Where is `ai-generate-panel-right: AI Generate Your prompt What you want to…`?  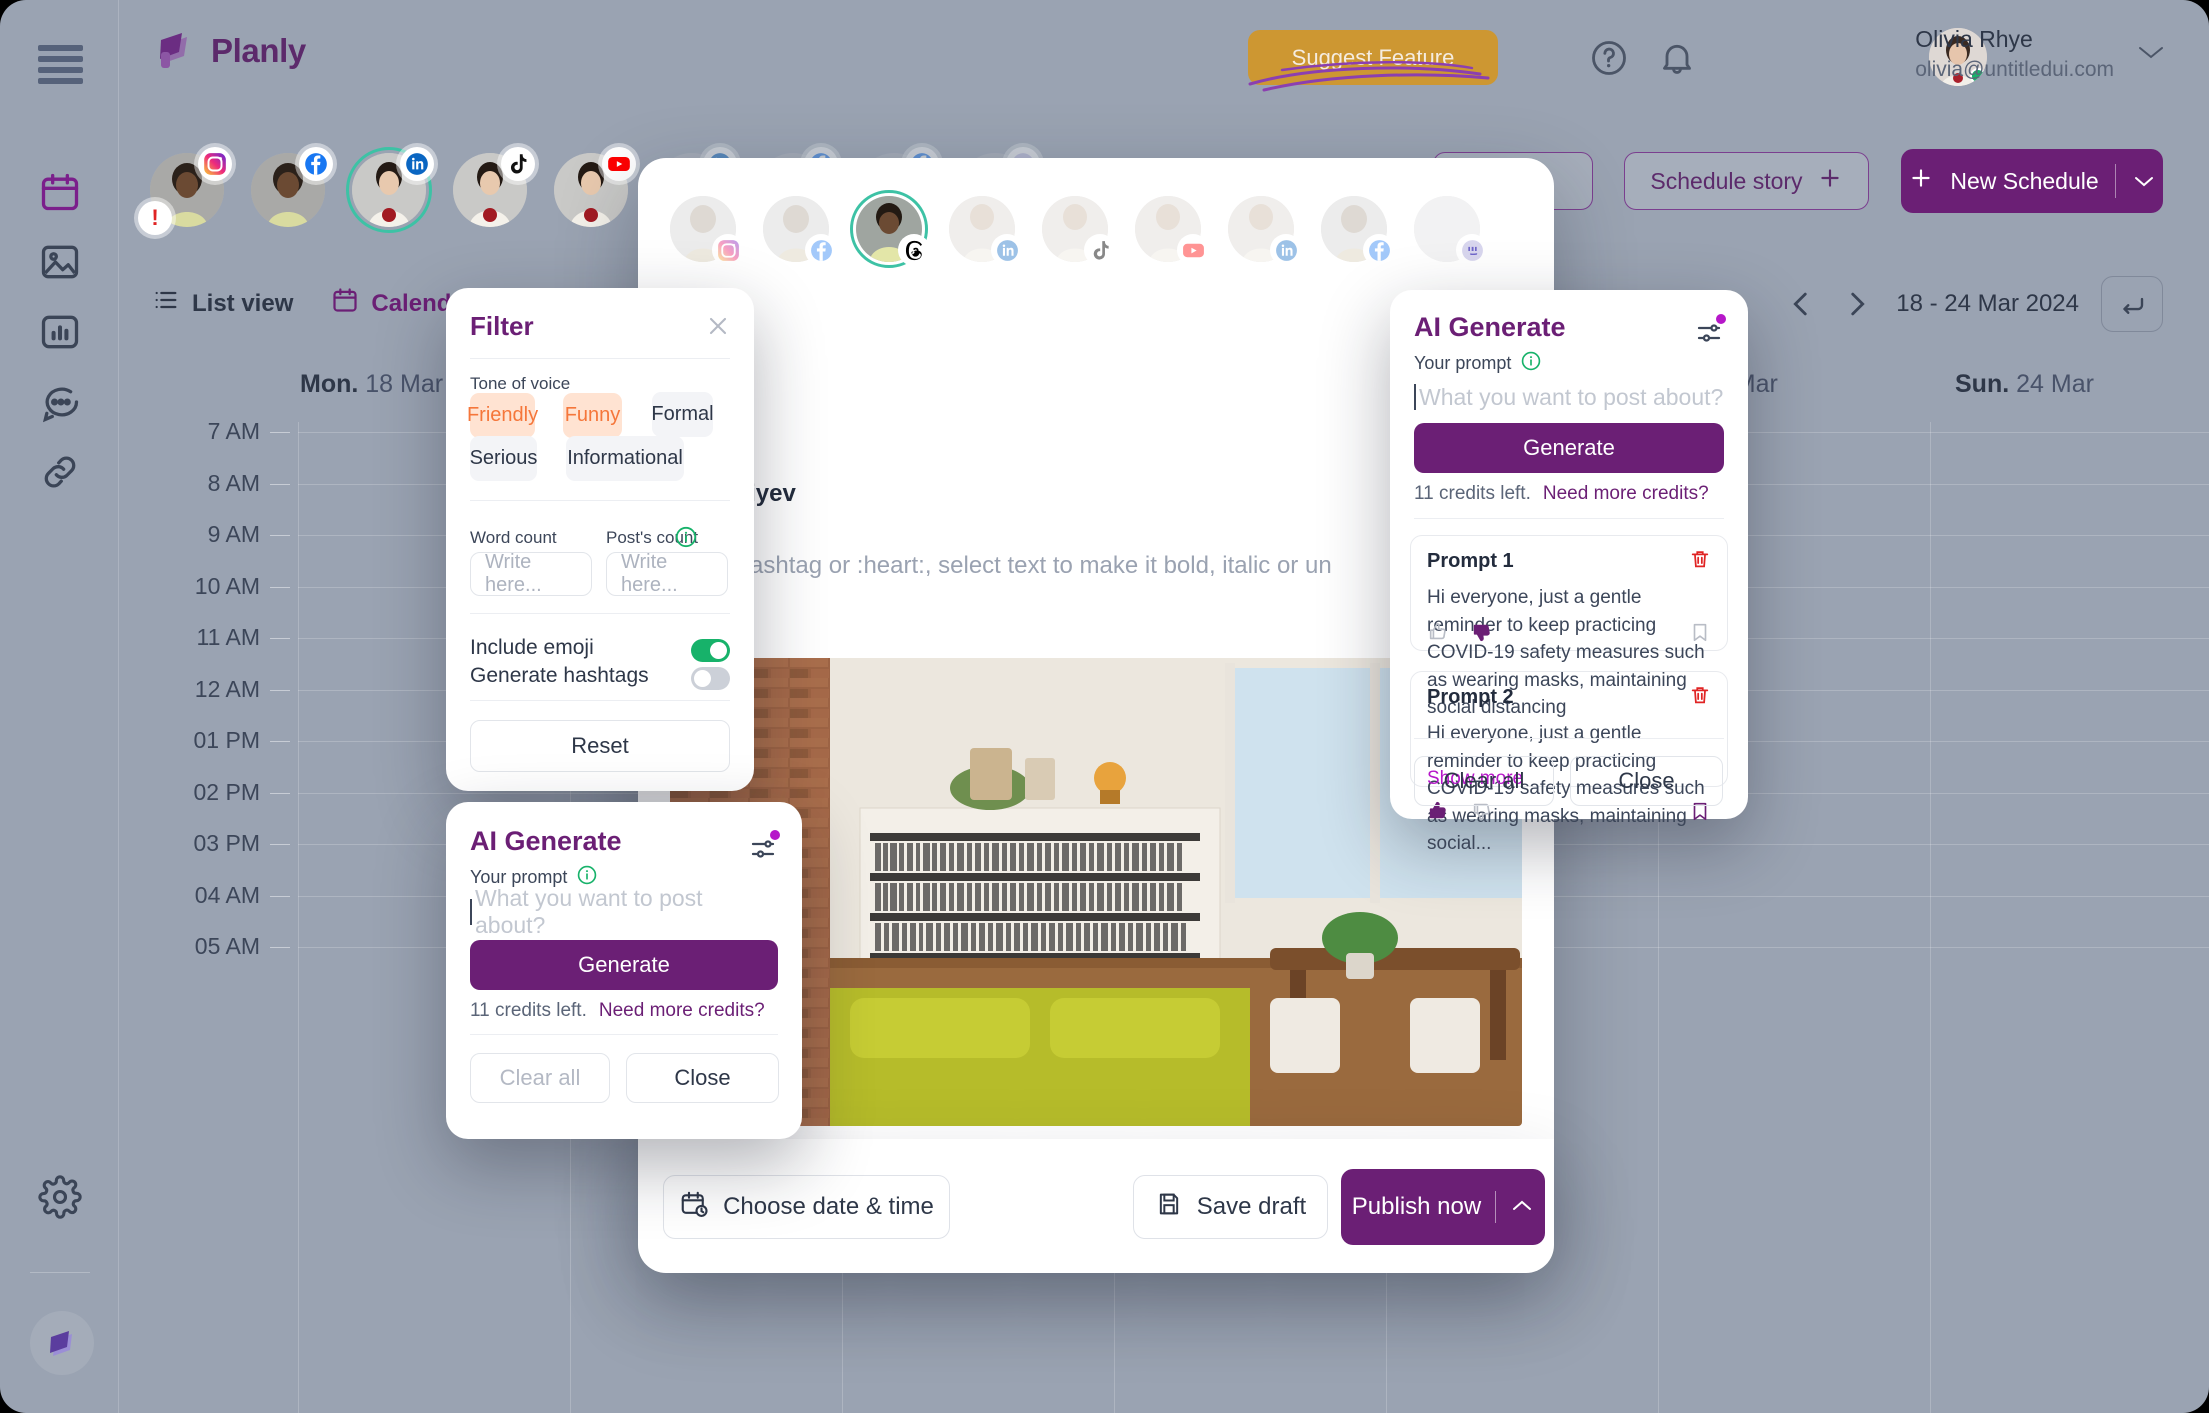 ai-generate-panel-right: AI Generate Your prompt What you want to… is located at coordinates (1569, 572).